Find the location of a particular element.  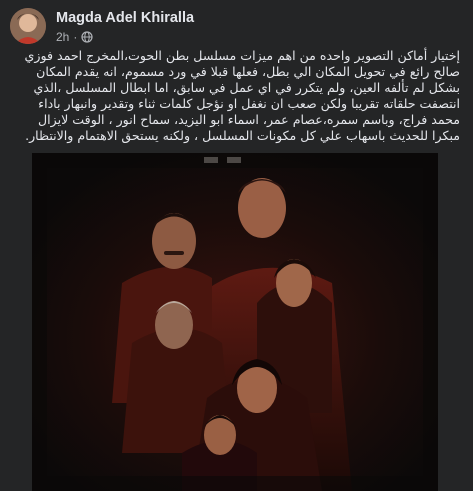

avatar is located at coordinates (28, 26).